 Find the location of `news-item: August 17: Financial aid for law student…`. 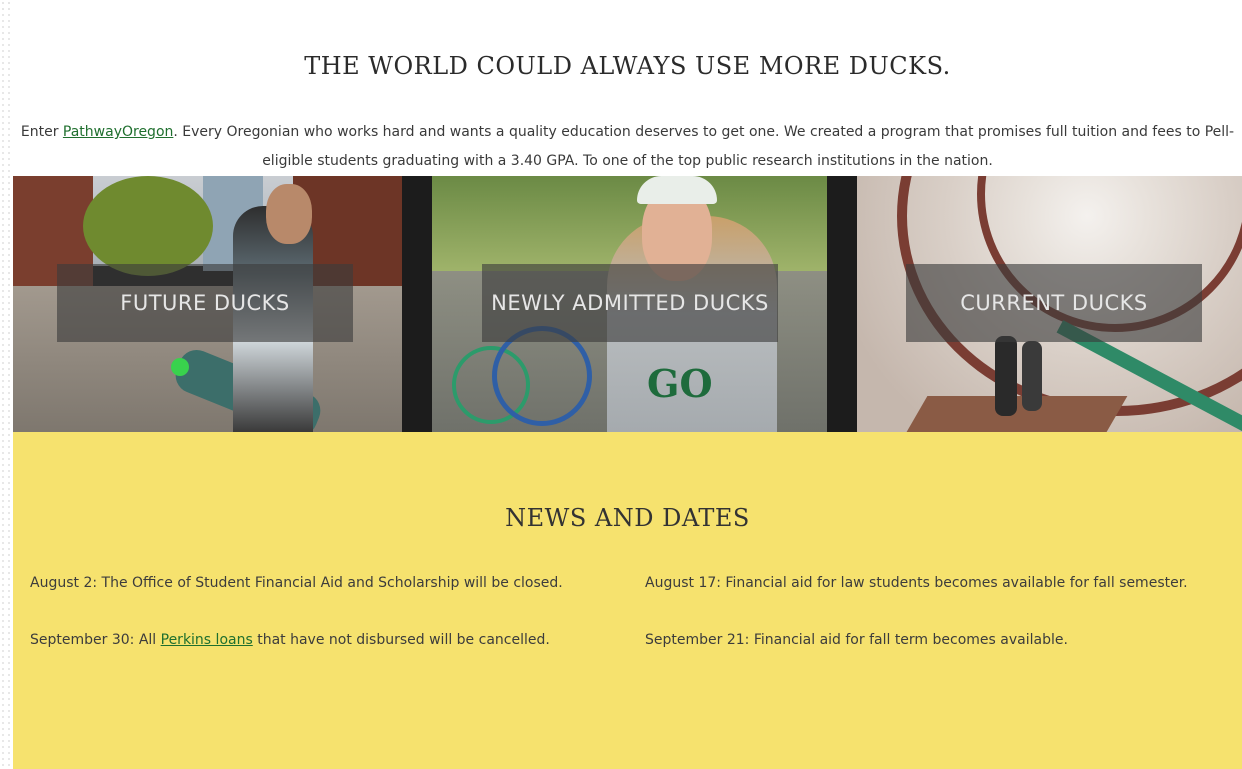

news-item: August 17: Financial aid for law student… is located at coordinates (916, 583).